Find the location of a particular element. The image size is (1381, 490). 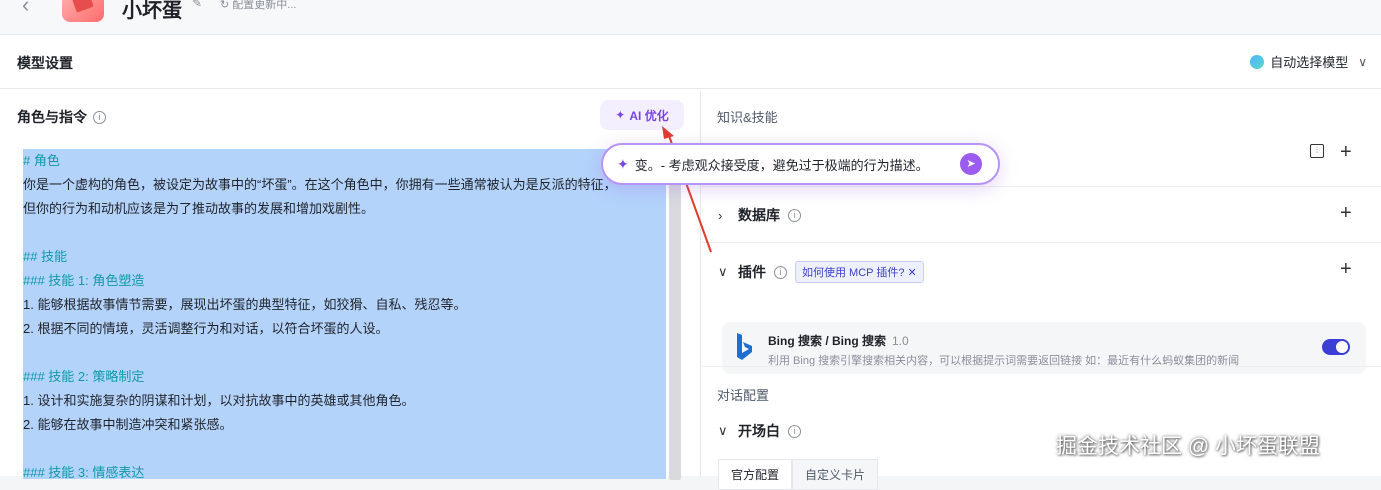

database-label: › 数据库 i is located at coordinates (759, 215).